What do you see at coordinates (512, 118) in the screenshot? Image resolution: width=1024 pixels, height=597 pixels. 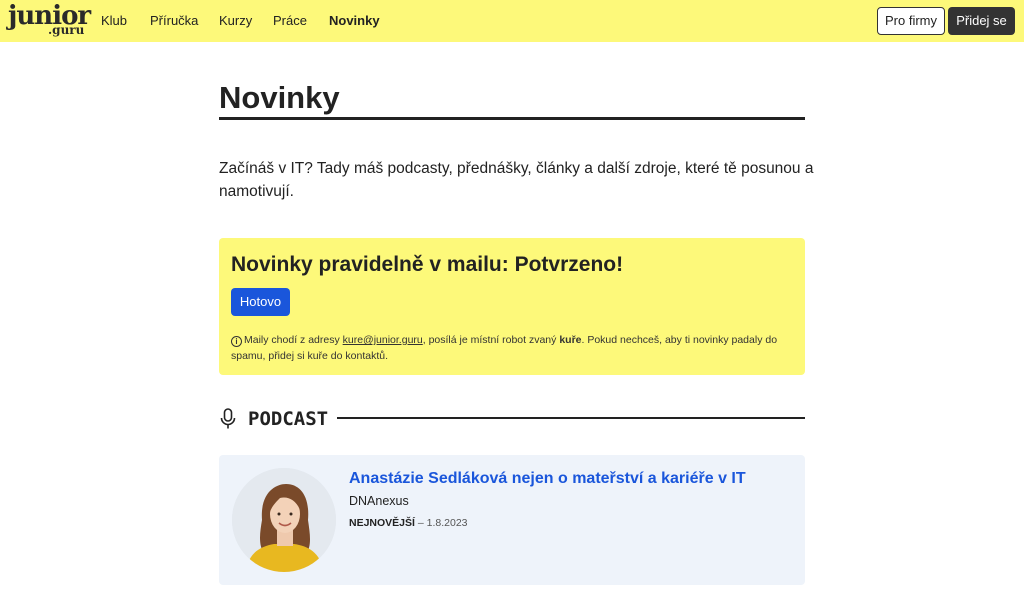 I see `title-divider` at bounding box center [512, 118].